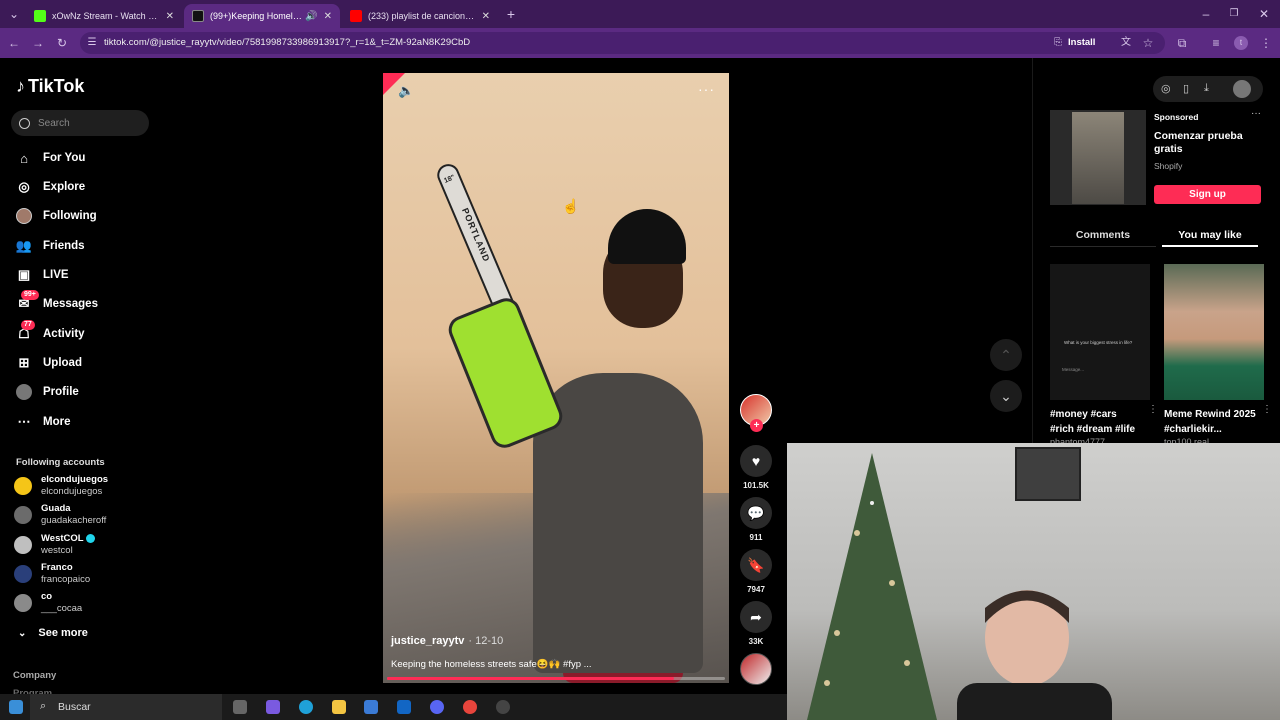 The image size is (1280, 720). Describe the element at coordinates (756, 425) in the screenshot. I see `follow-plus-icon: +` at that location.